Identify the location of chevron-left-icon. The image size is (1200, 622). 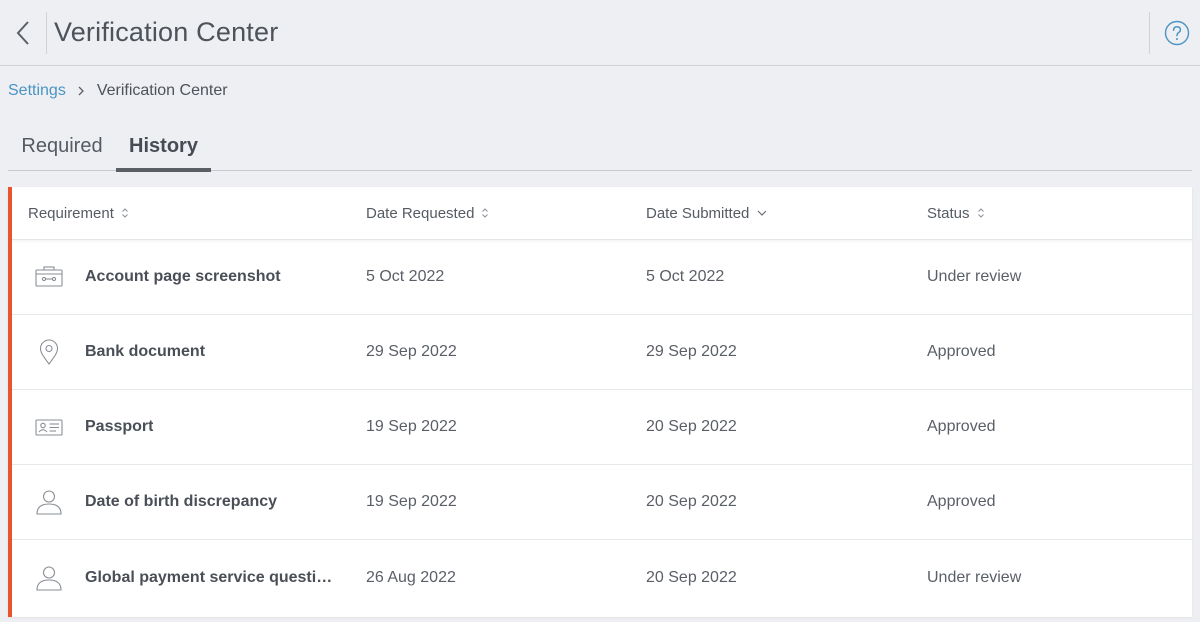
(22, 32).